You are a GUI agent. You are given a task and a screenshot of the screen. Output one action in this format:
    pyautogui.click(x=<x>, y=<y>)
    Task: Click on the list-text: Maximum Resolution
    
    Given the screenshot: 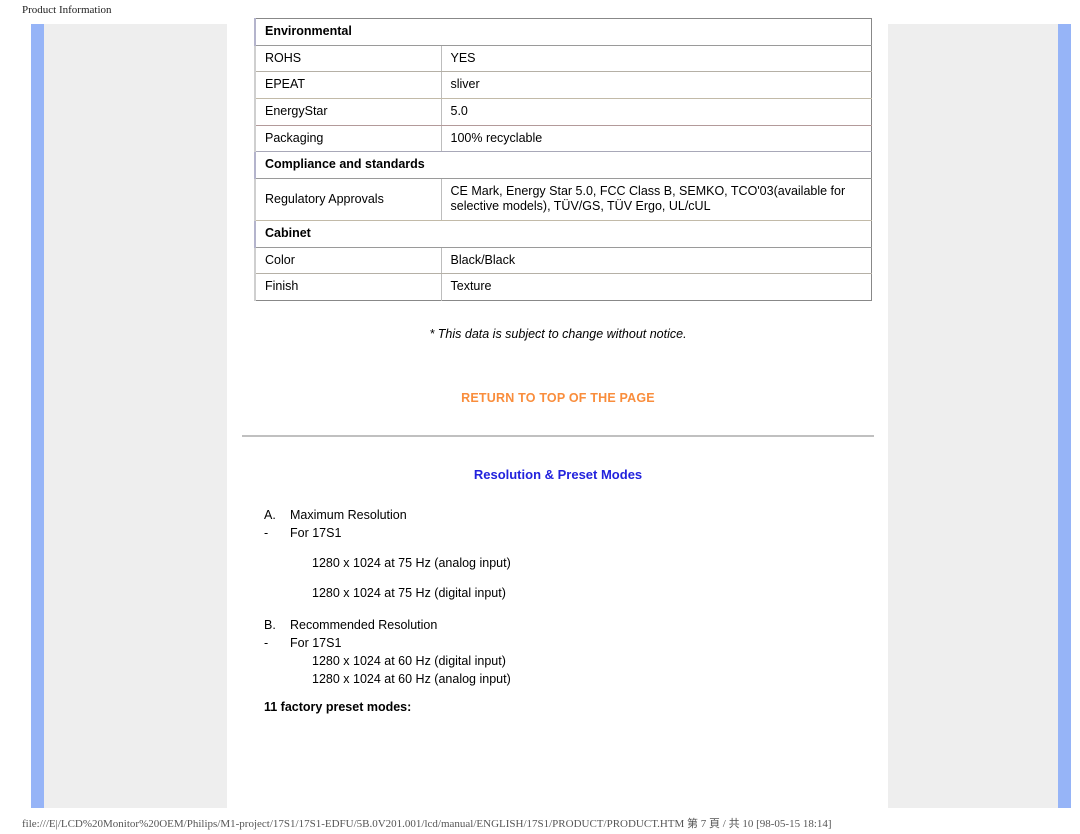 What is the action you would take?
    pyautogui.click(x=348, y=514)
    